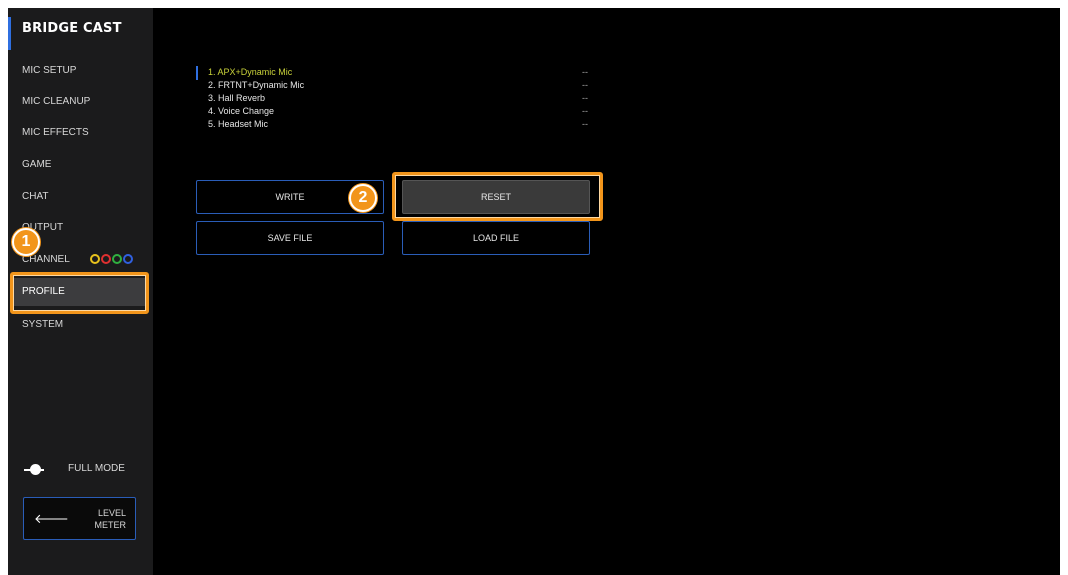 The image size is (1068, 575). What do you see at coordinates (26, 242) in the screenshot?
I see `callout-step-1-badge: 1` at bounding box center [26, 242].